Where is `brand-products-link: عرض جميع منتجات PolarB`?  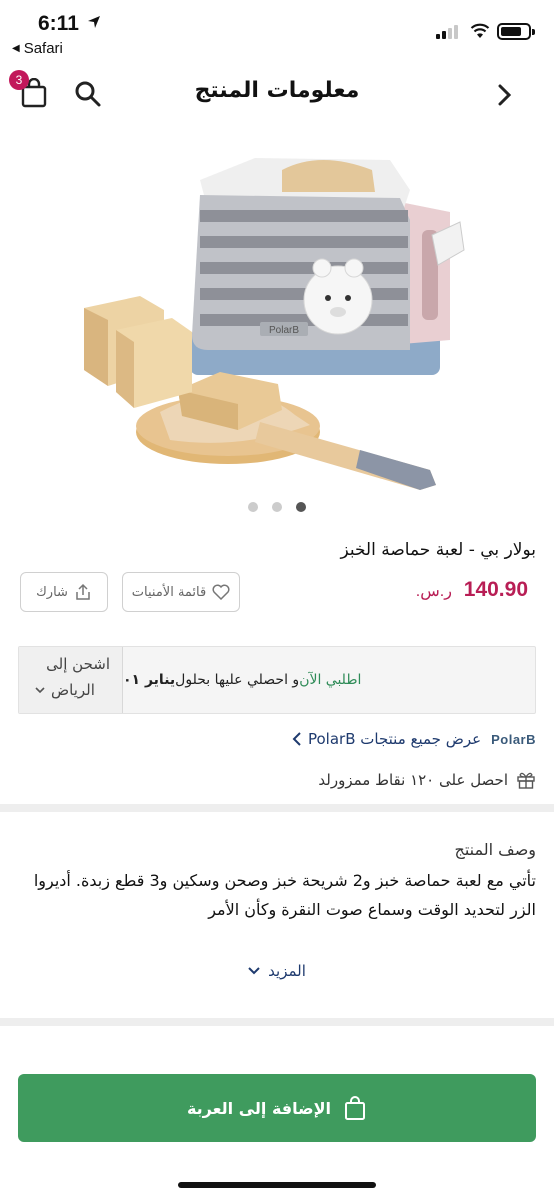
brand-products-link: عرض جميع منتجات PolarB is located at coordinates (386, 739).